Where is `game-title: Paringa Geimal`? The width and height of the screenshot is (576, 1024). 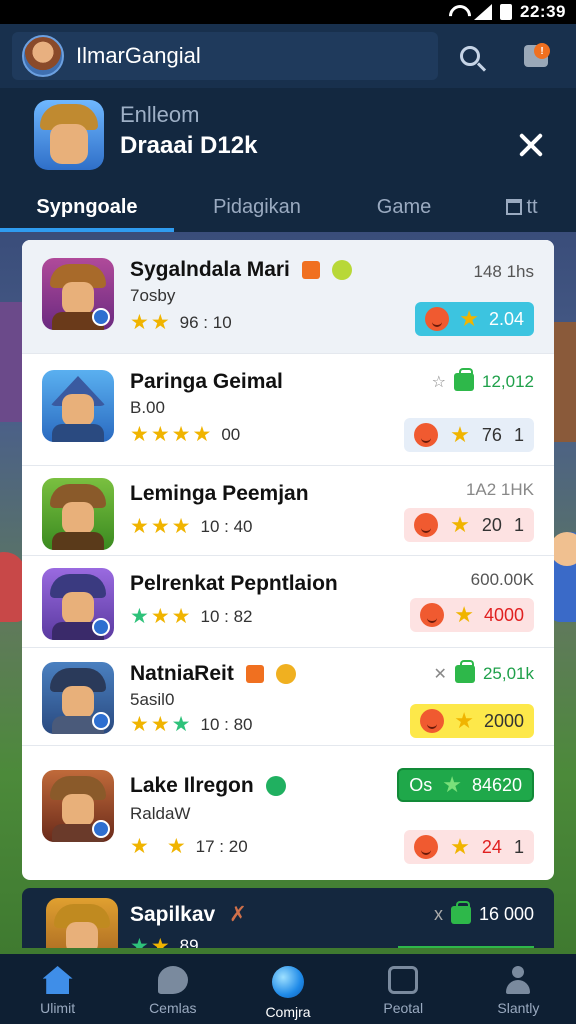
game-title: Paringa Geimal is located at coordinates (206, 381).